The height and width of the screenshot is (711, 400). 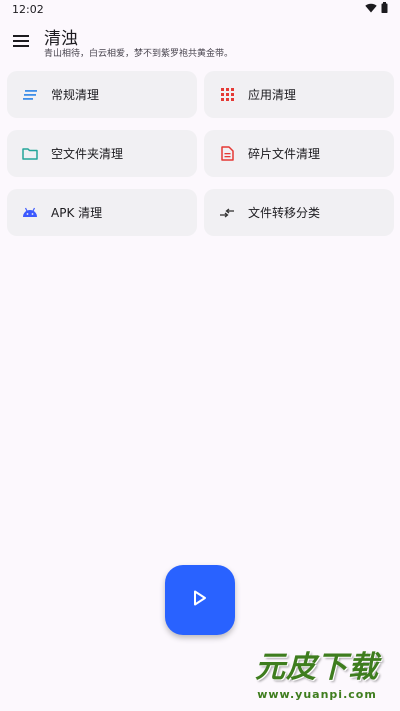 I want to click on card-label: APK 清理, so click(x=77, y=213).